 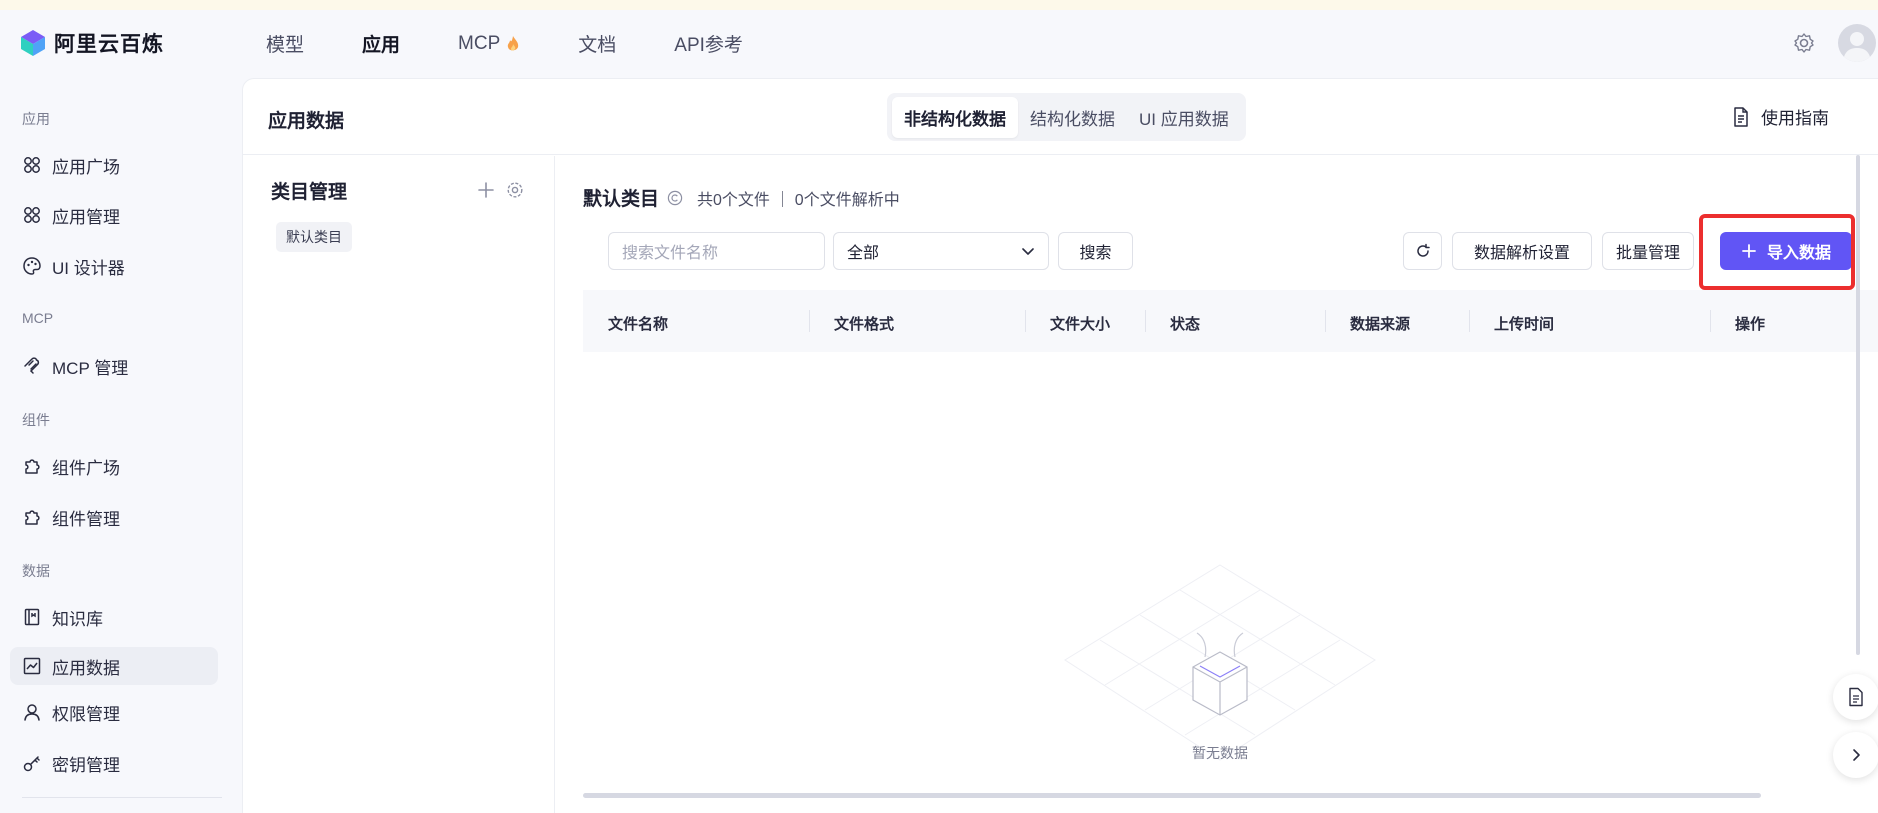 I want to click on data-parse-settings-button: 数据解析设置, so click(x=1522, y=251).